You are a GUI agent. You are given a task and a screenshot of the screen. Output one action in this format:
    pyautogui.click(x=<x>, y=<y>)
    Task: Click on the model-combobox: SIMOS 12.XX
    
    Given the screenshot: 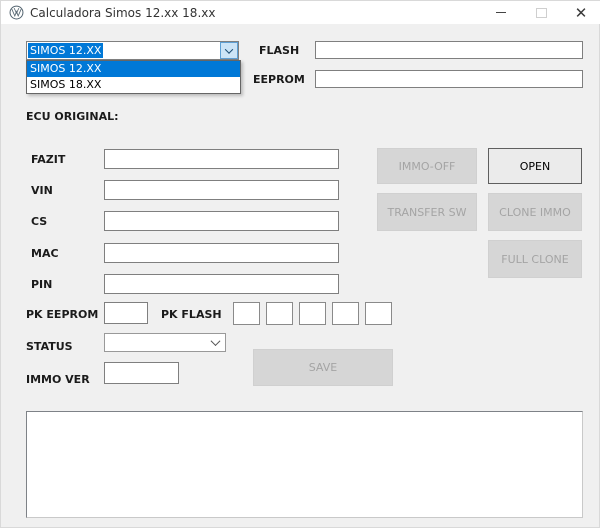 What is the action you would take?
    pyautogui.click(x=132, y=50)
    